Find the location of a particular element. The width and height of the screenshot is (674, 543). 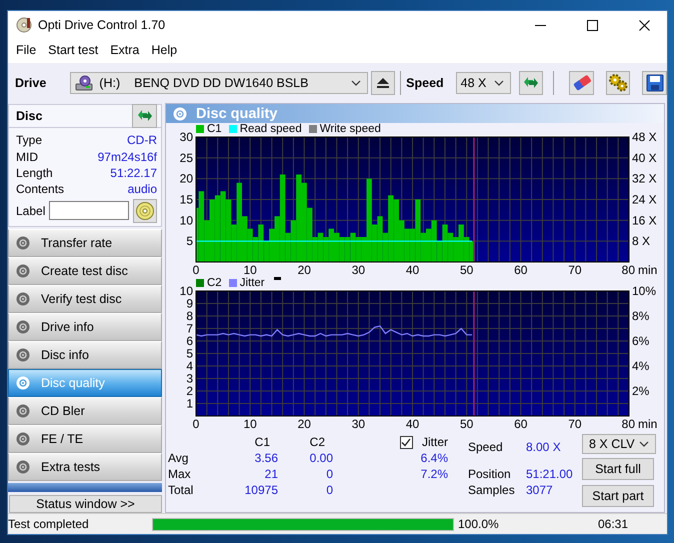

legend-label: C1 is located at coordinates (214, 129).